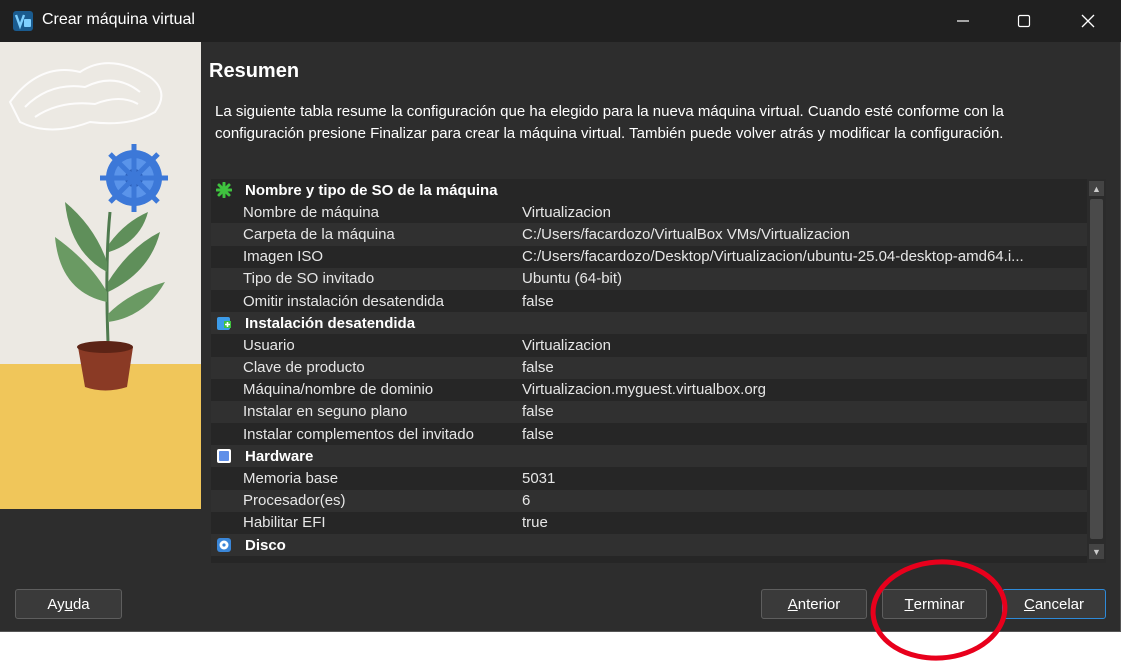 Image resolution: width=1121 pixels, height=665 pixels. What do you see at coordinates (291, 479) in the screenshot?
I see `row-key: Memoria base` at bounding box center [291, 479].